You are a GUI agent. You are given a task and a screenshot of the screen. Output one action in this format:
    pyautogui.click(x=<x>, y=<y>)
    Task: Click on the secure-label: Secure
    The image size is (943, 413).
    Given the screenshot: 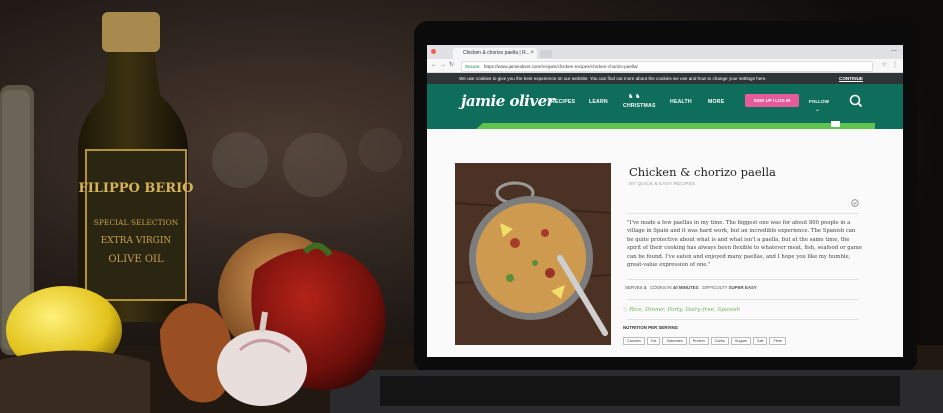 What is the action you would take?
    pyautogui.click(x=472, y=66)
    